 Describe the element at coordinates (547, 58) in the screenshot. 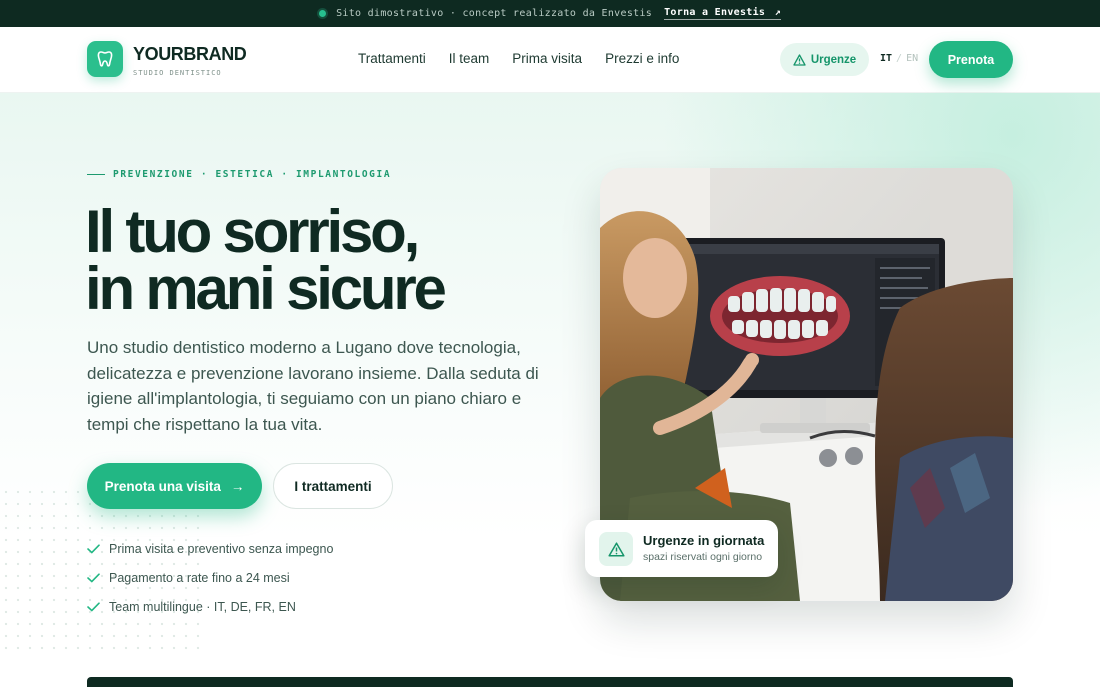

I see `nav-item-prima-visita: Prima visita` at that location.